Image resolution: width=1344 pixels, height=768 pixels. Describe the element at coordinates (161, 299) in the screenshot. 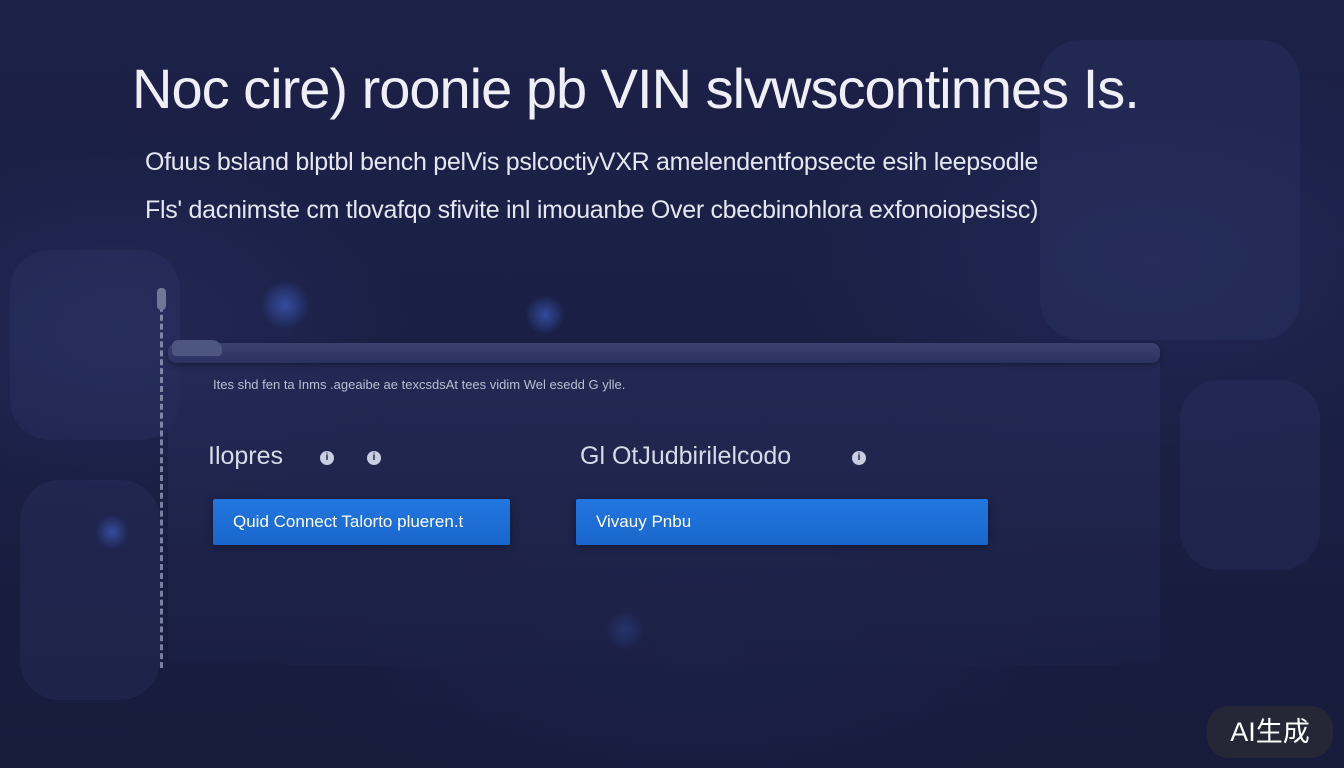

I see `scroll-handle` at that location.